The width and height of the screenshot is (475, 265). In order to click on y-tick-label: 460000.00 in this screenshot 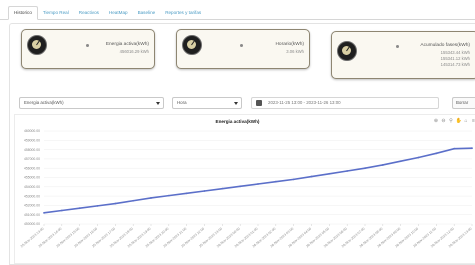, I will do `click(32, 131)`.